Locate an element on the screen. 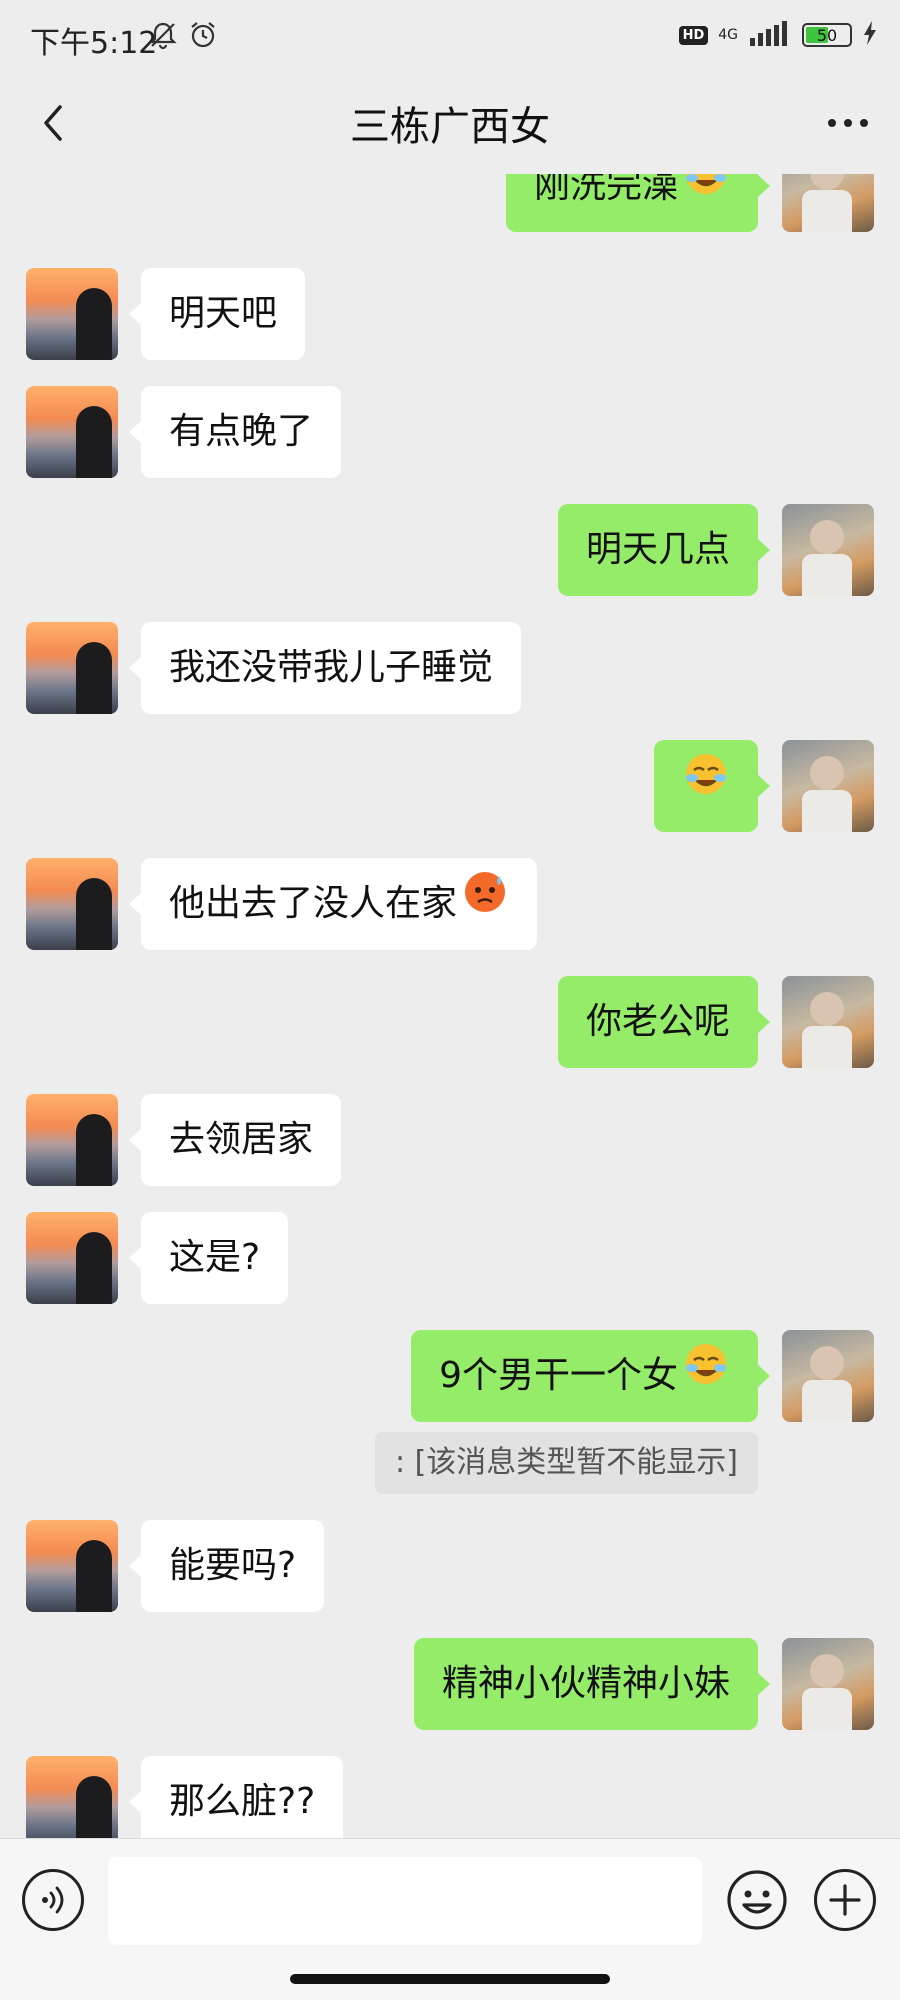 The width and height of the screenshot is (900, 2000). message-input is located at coordinates (405, 1901).